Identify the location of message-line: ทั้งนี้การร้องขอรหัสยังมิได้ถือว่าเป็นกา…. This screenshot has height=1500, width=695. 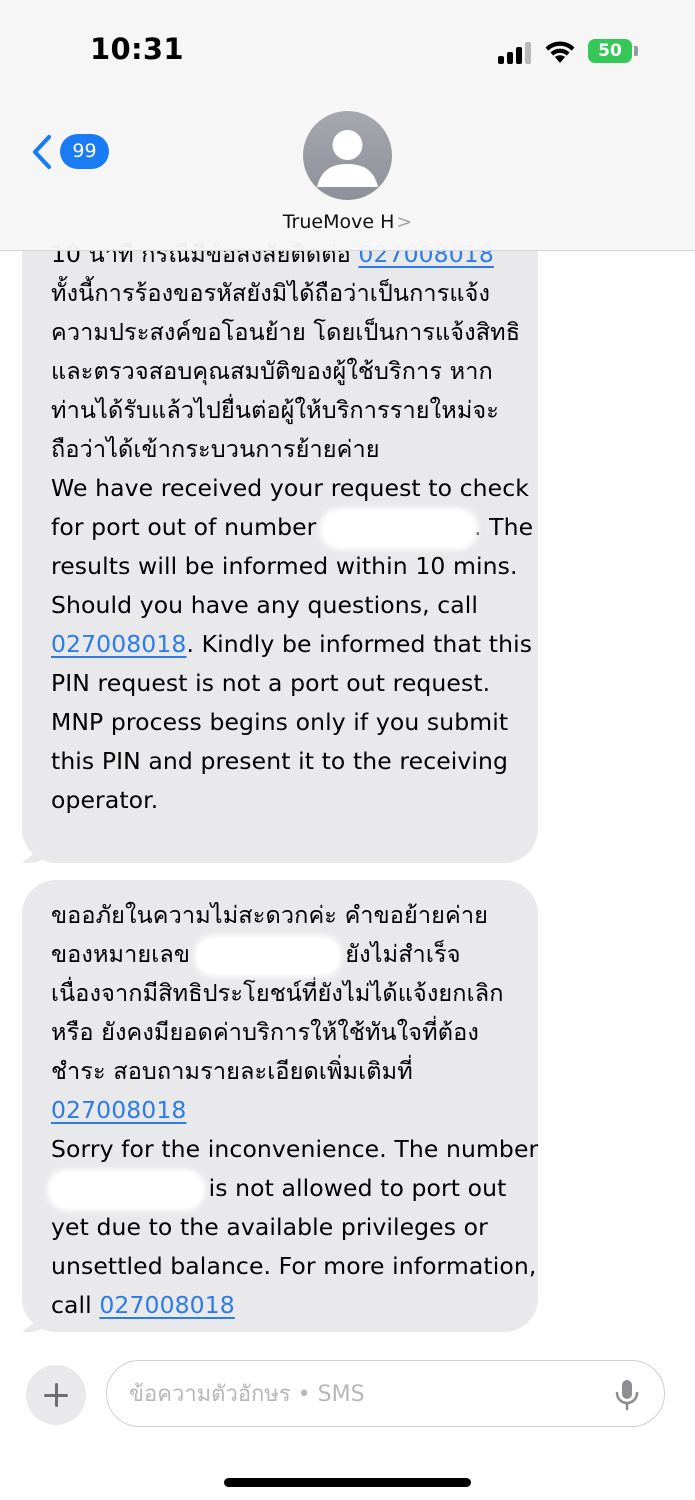
(291, 293).